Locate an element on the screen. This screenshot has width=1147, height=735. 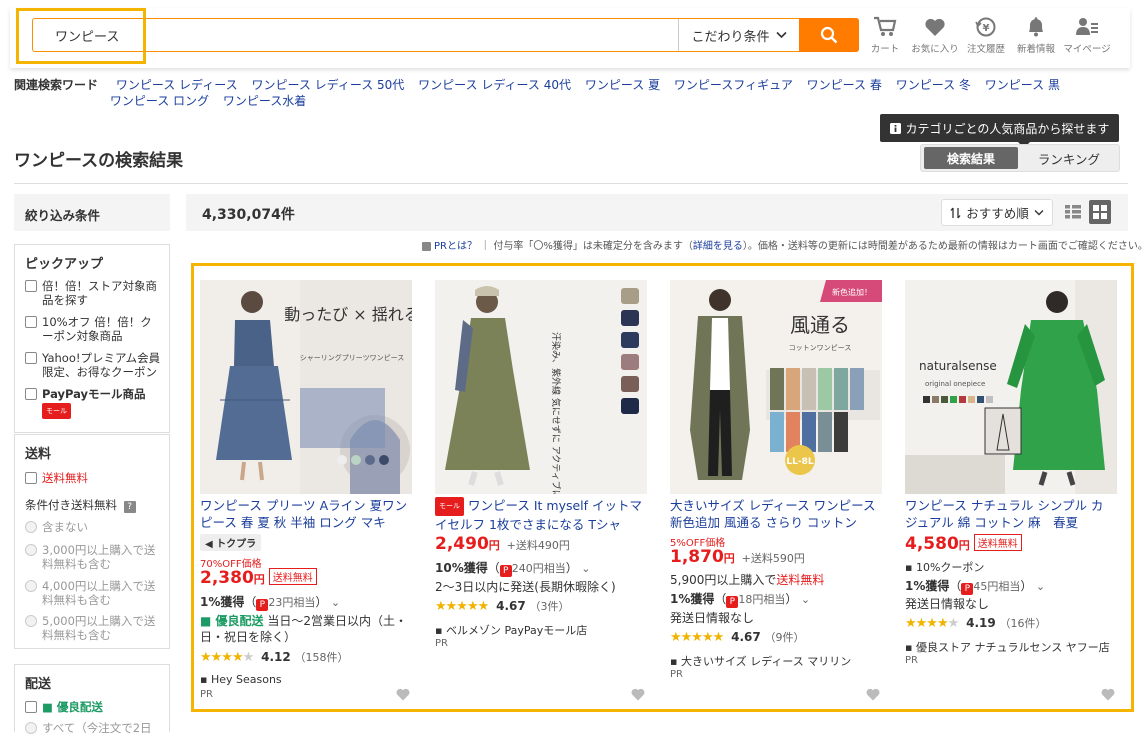
favorites-link: お気に入り is located at coordinates (935, 35).